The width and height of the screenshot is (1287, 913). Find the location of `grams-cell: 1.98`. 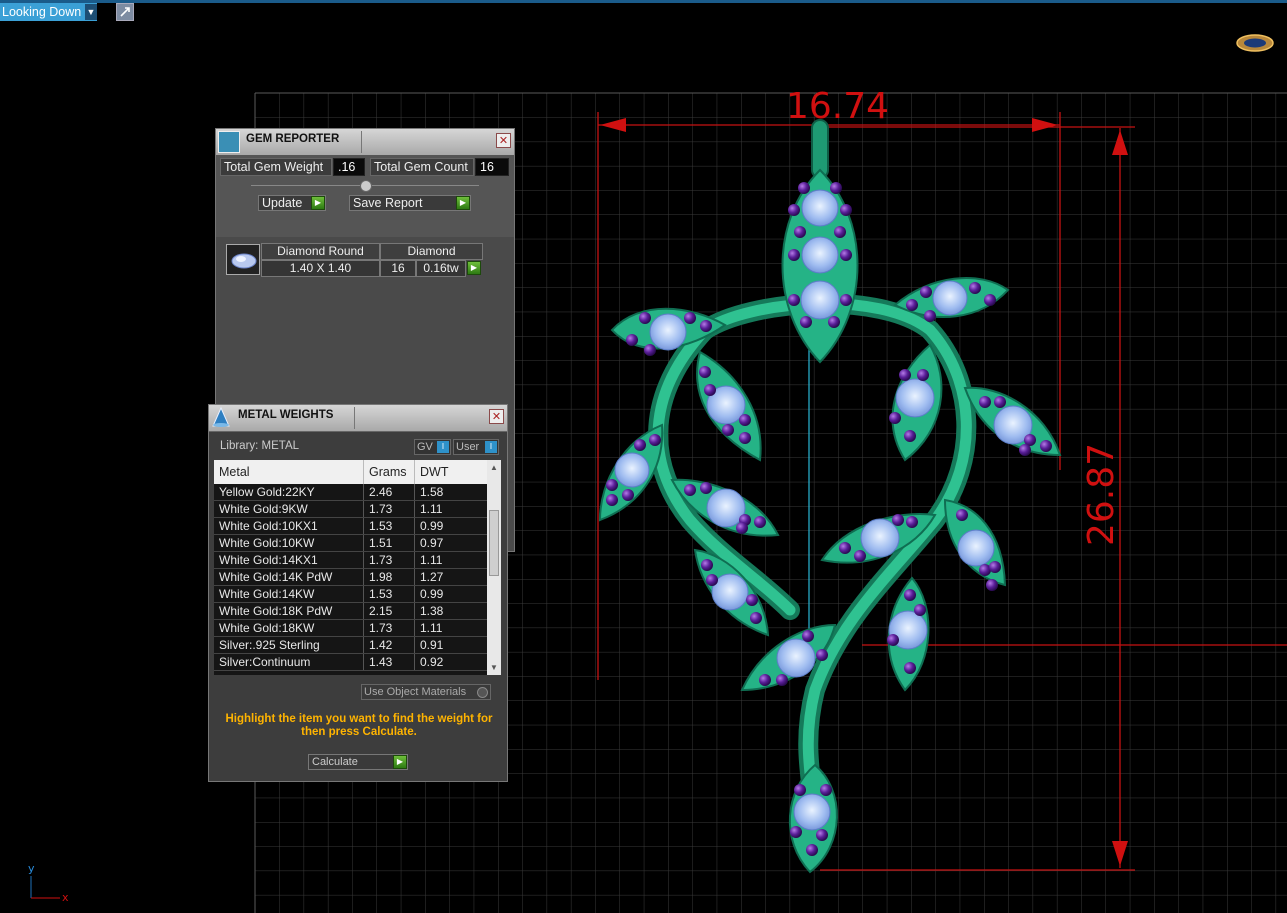

grams-cell: 1.98 is located at coordinates (389, 577).